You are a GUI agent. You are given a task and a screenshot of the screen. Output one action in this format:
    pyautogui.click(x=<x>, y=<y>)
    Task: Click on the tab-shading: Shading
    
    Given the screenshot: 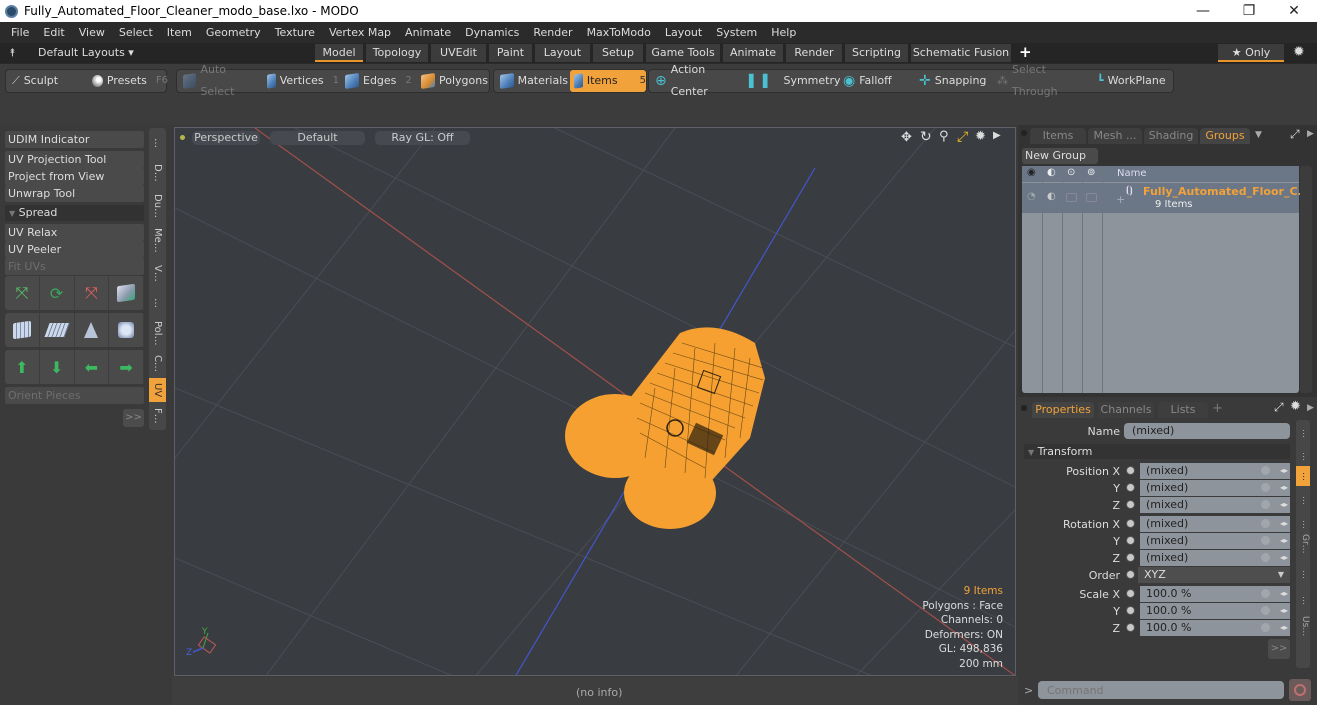 What is the action you would take?
    pyautogui.click(x=1171, y=136)
    